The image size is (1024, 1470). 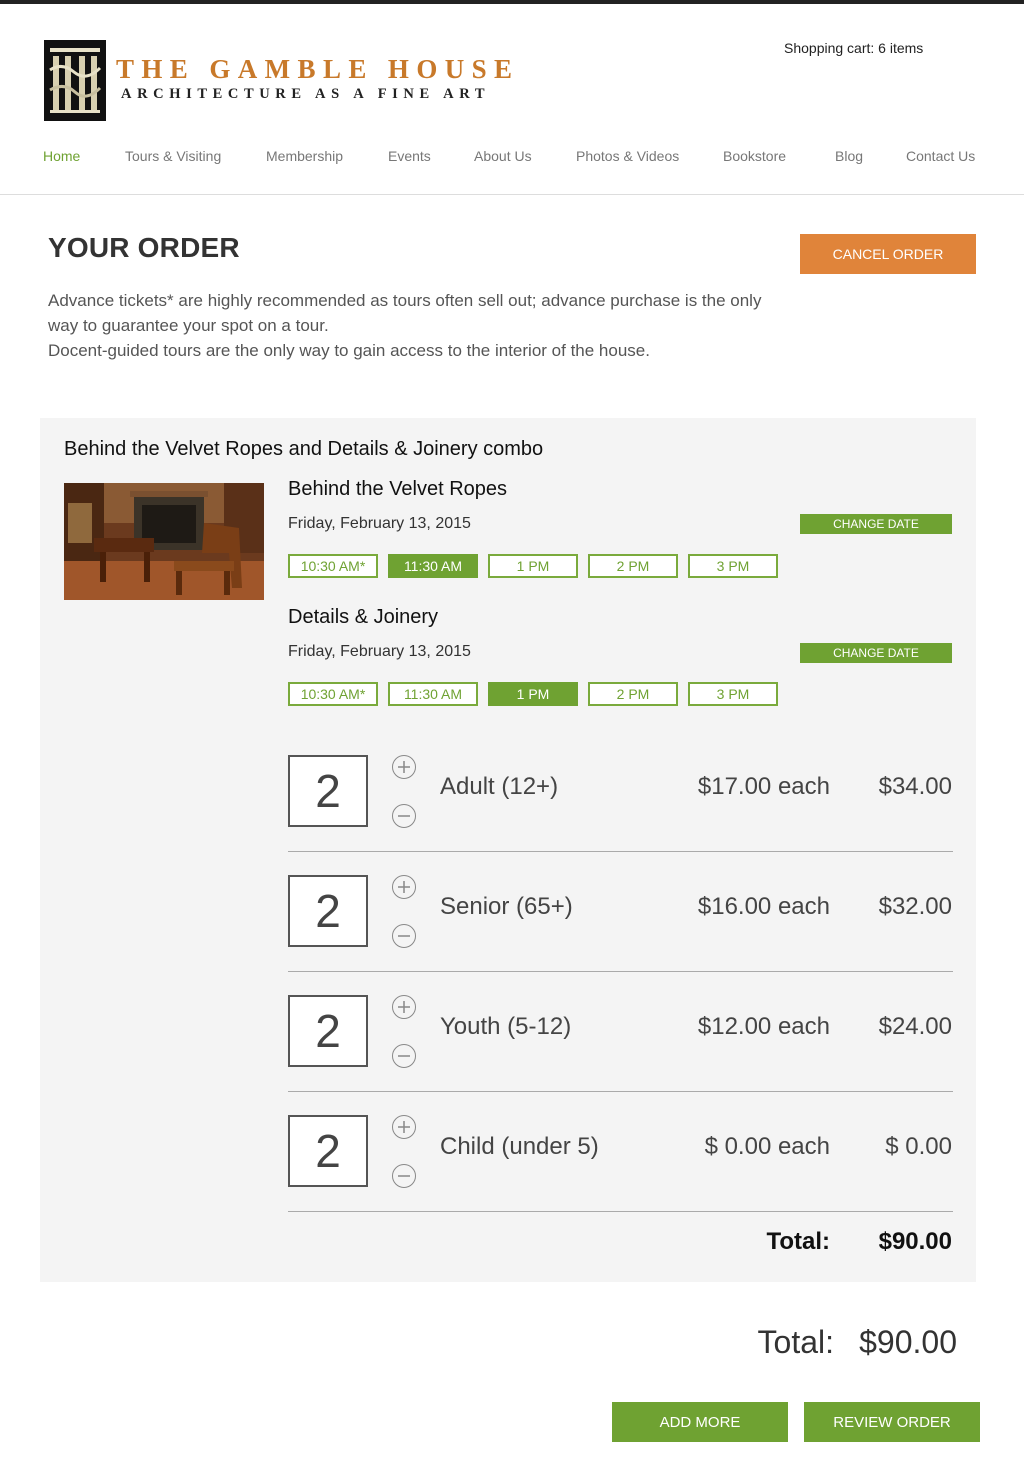 I want to click on nav-home: Home, so click(x=61, y=156).